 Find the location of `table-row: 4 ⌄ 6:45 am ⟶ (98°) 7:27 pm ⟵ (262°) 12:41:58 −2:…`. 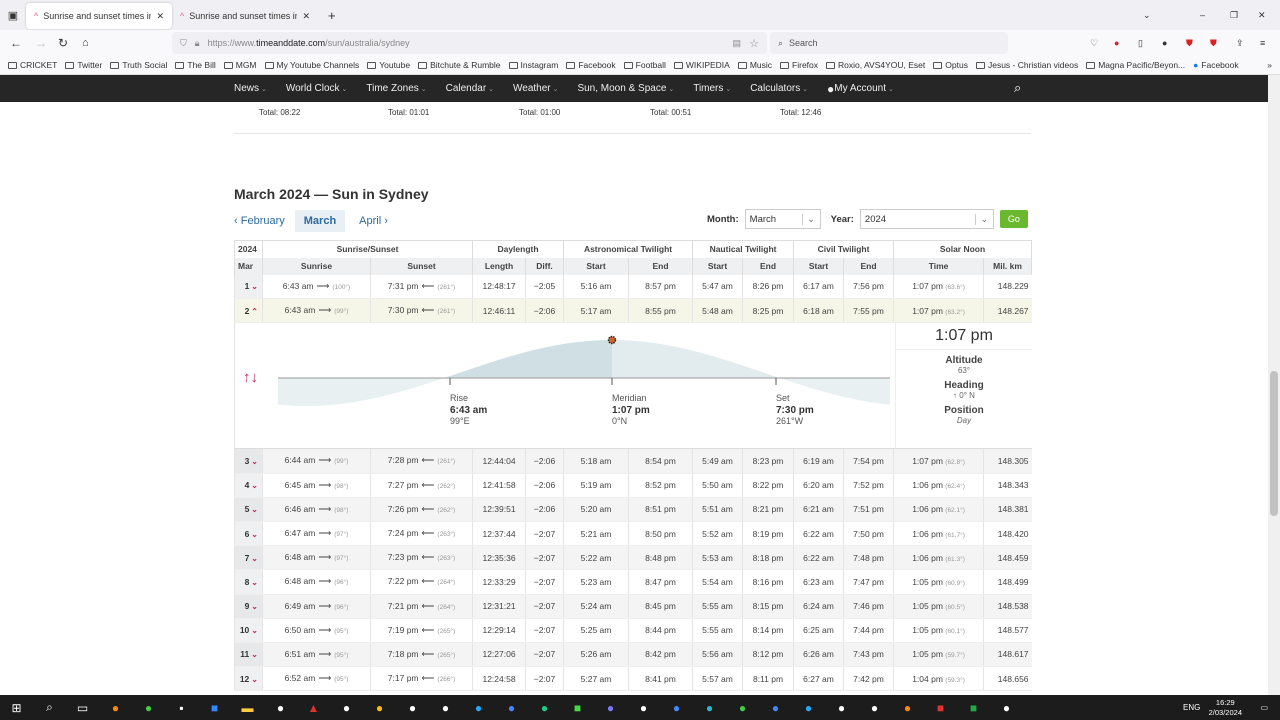

table-row: 4 ⌄ 6:45 am ⟶ (98°) 7:27 pm ⟵ (262°) 12:41:58 −2:… is located at coordinates (633, 485).